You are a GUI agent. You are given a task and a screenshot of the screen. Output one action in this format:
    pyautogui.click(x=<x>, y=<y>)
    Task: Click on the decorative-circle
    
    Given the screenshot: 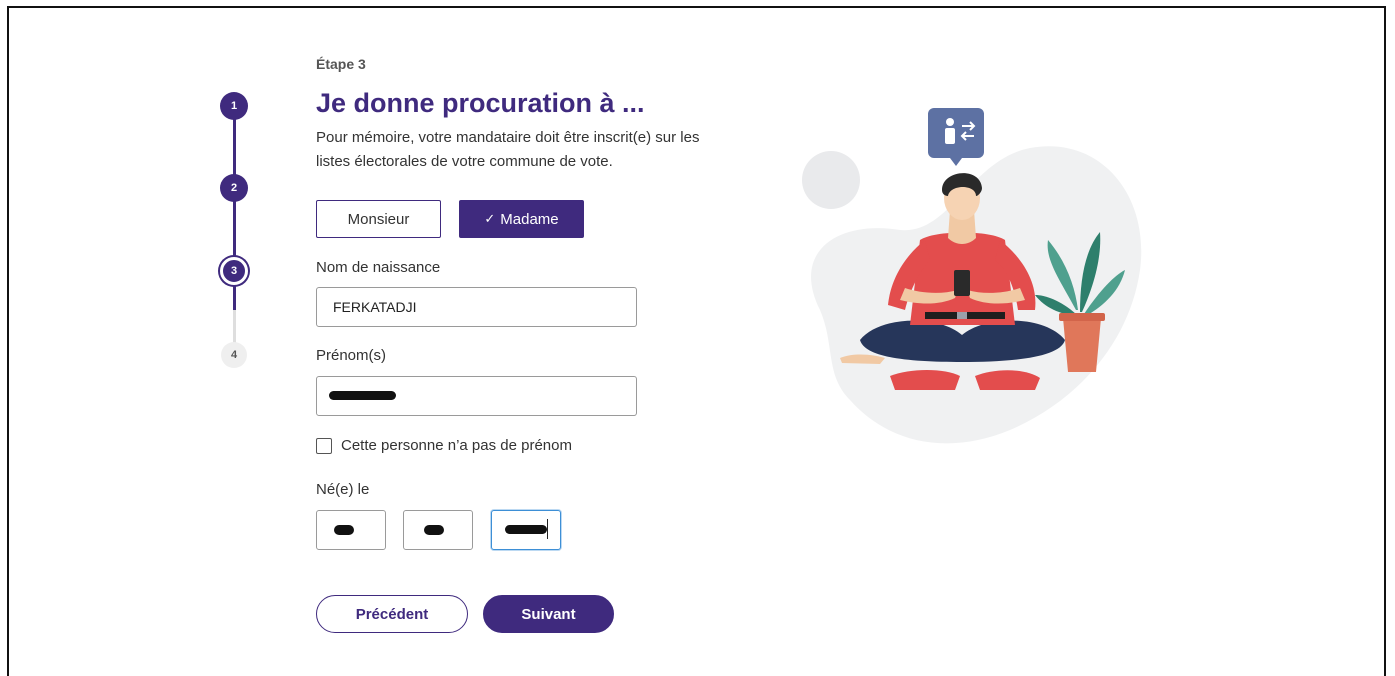 What is the action you would take?
    pyautogui.click(x=831, y=180)
    